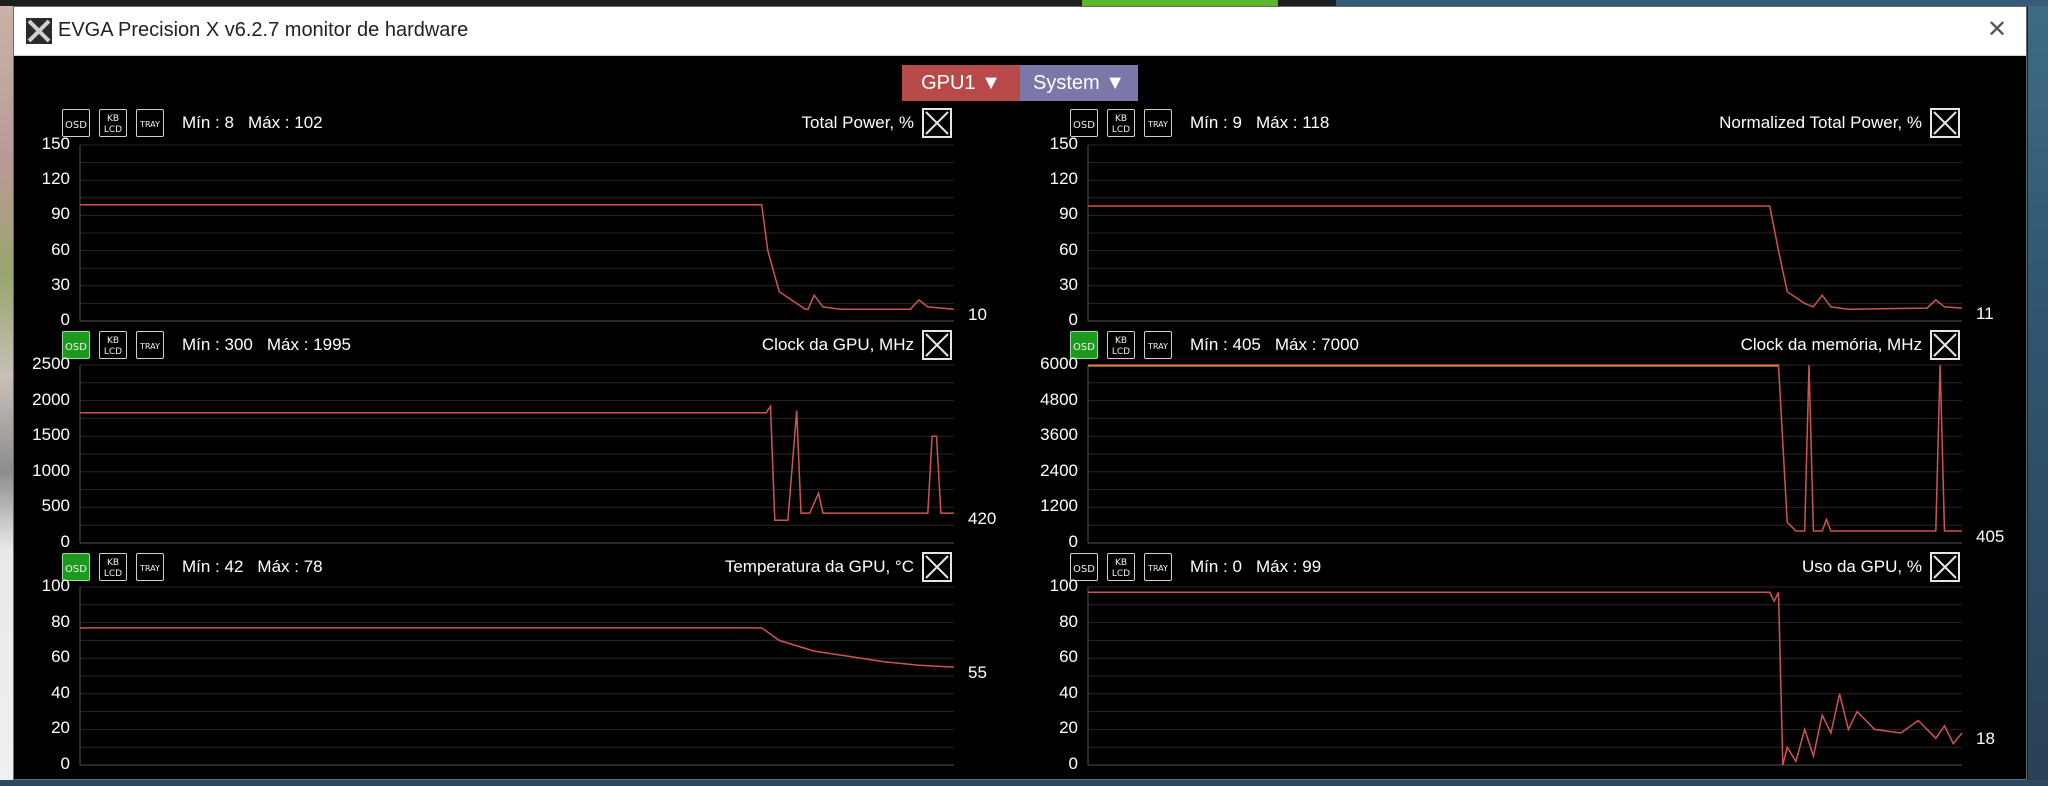 This screenshot has height=786, width=2048. Describe the element at coordinates (977, 673) in the screenshot. I see `current-value-label: 55` at that location.